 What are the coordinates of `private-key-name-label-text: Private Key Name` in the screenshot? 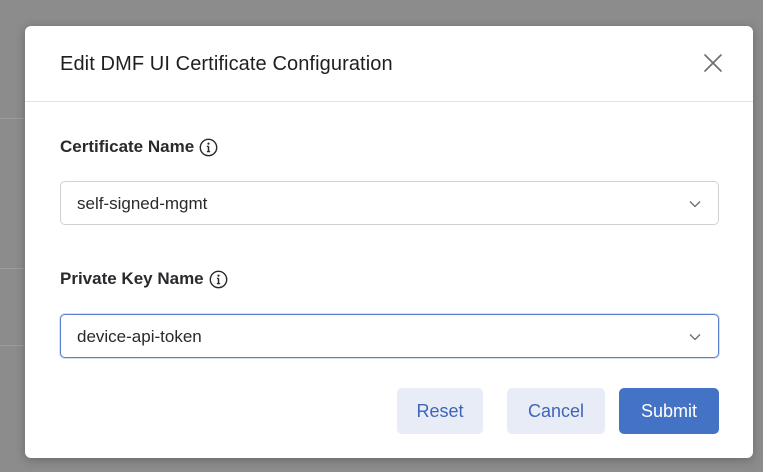 It's located at (132, 278).